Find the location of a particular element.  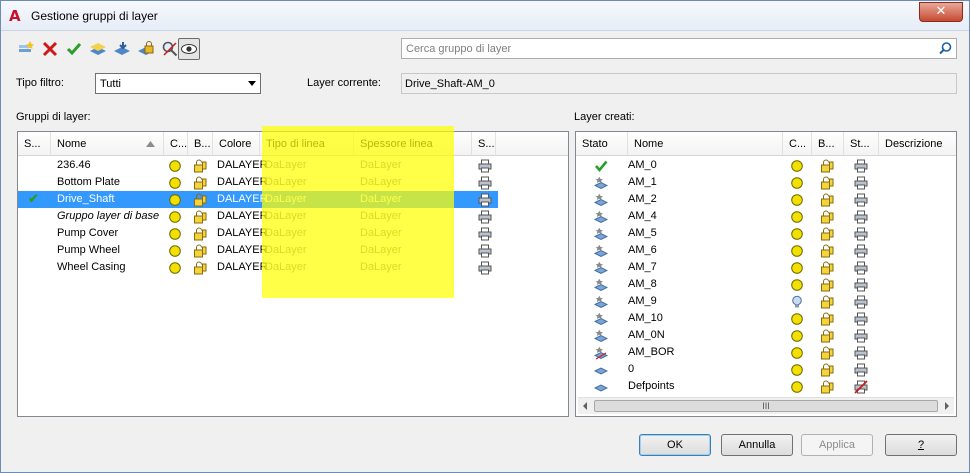

set-current-button is located at coordinates (74, 49).